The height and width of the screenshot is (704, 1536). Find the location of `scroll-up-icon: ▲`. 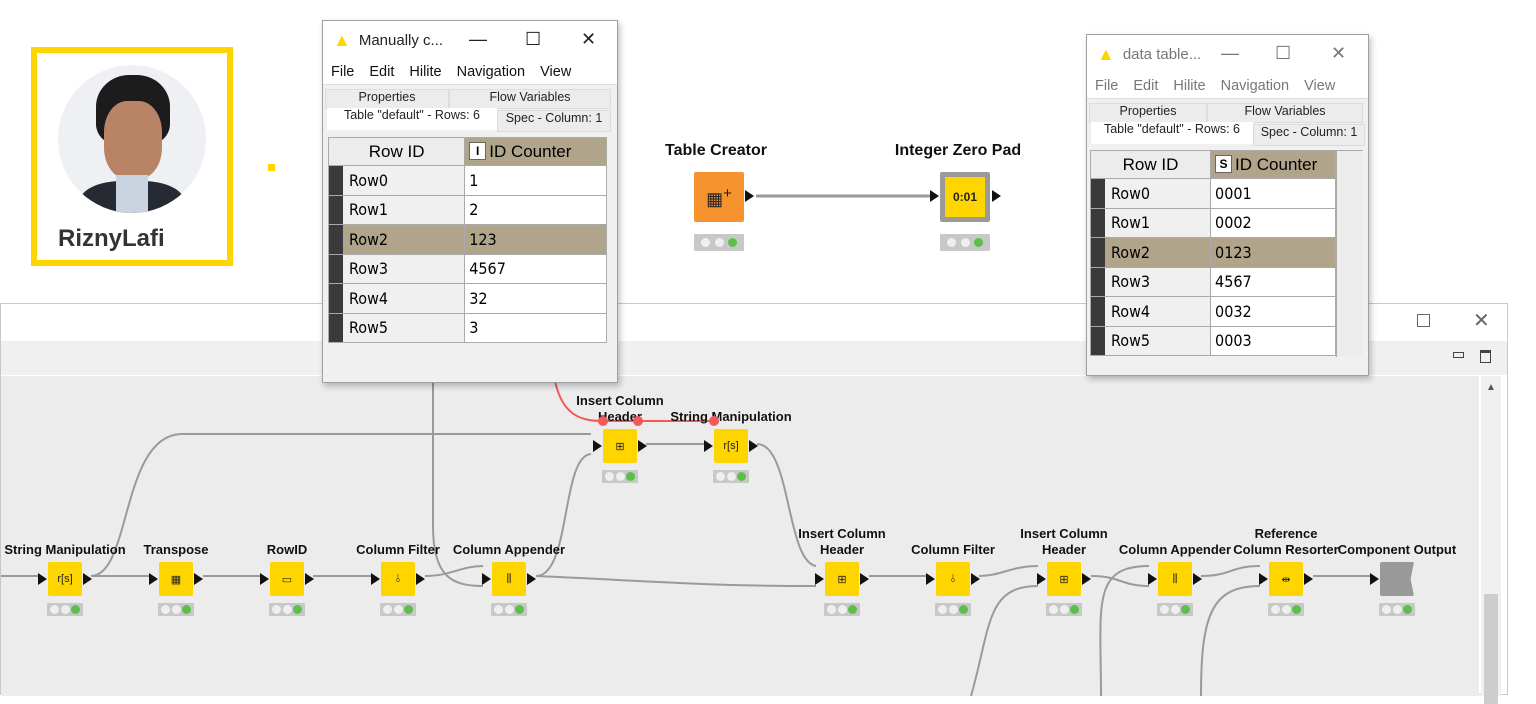

scroll-up-icon: ▲ is located at coordinates (1491, 387).